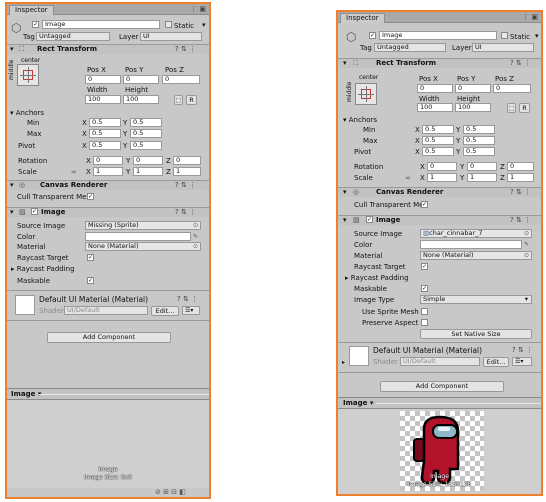 The image size is (546, 502). What do you see at coordinates (372, 35) in the screenshot?
I see `active-checkbox: ✓` at bounding box center [372, 35].